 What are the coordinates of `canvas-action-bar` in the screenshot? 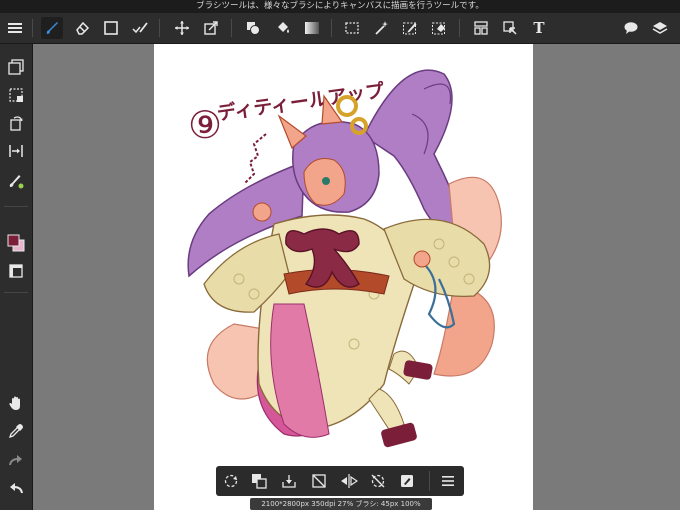 It's located at (340, 481).